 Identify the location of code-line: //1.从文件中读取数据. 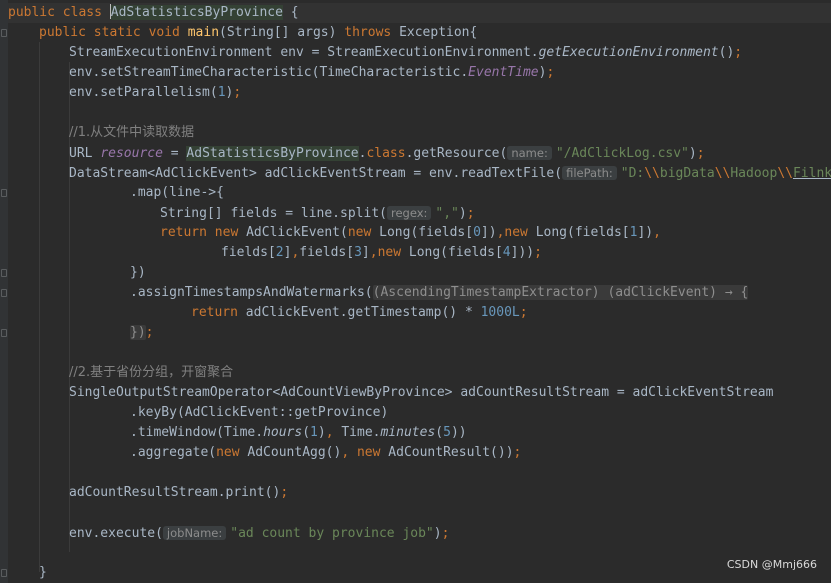
(131, 133).